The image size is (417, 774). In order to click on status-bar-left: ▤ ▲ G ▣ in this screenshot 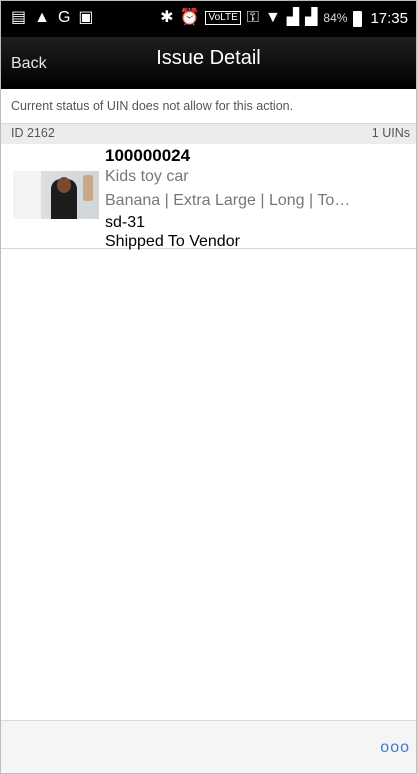, I will do `click(52, 18)`.